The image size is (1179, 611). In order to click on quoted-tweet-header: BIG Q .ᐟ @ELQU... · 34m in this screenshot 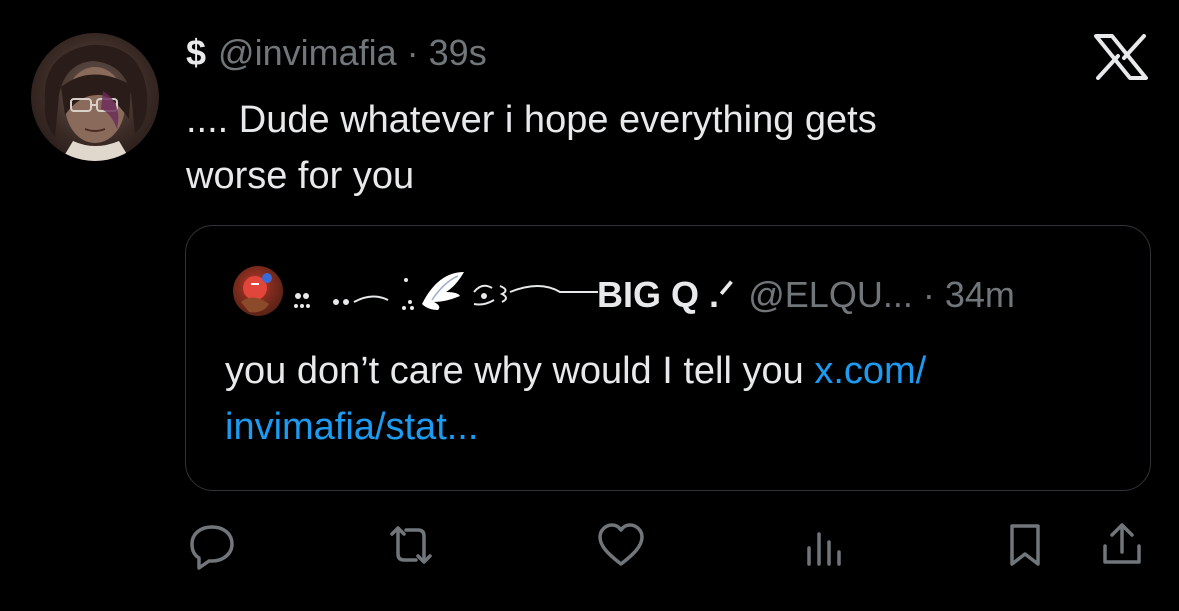, I will do `click(806, 295)`.